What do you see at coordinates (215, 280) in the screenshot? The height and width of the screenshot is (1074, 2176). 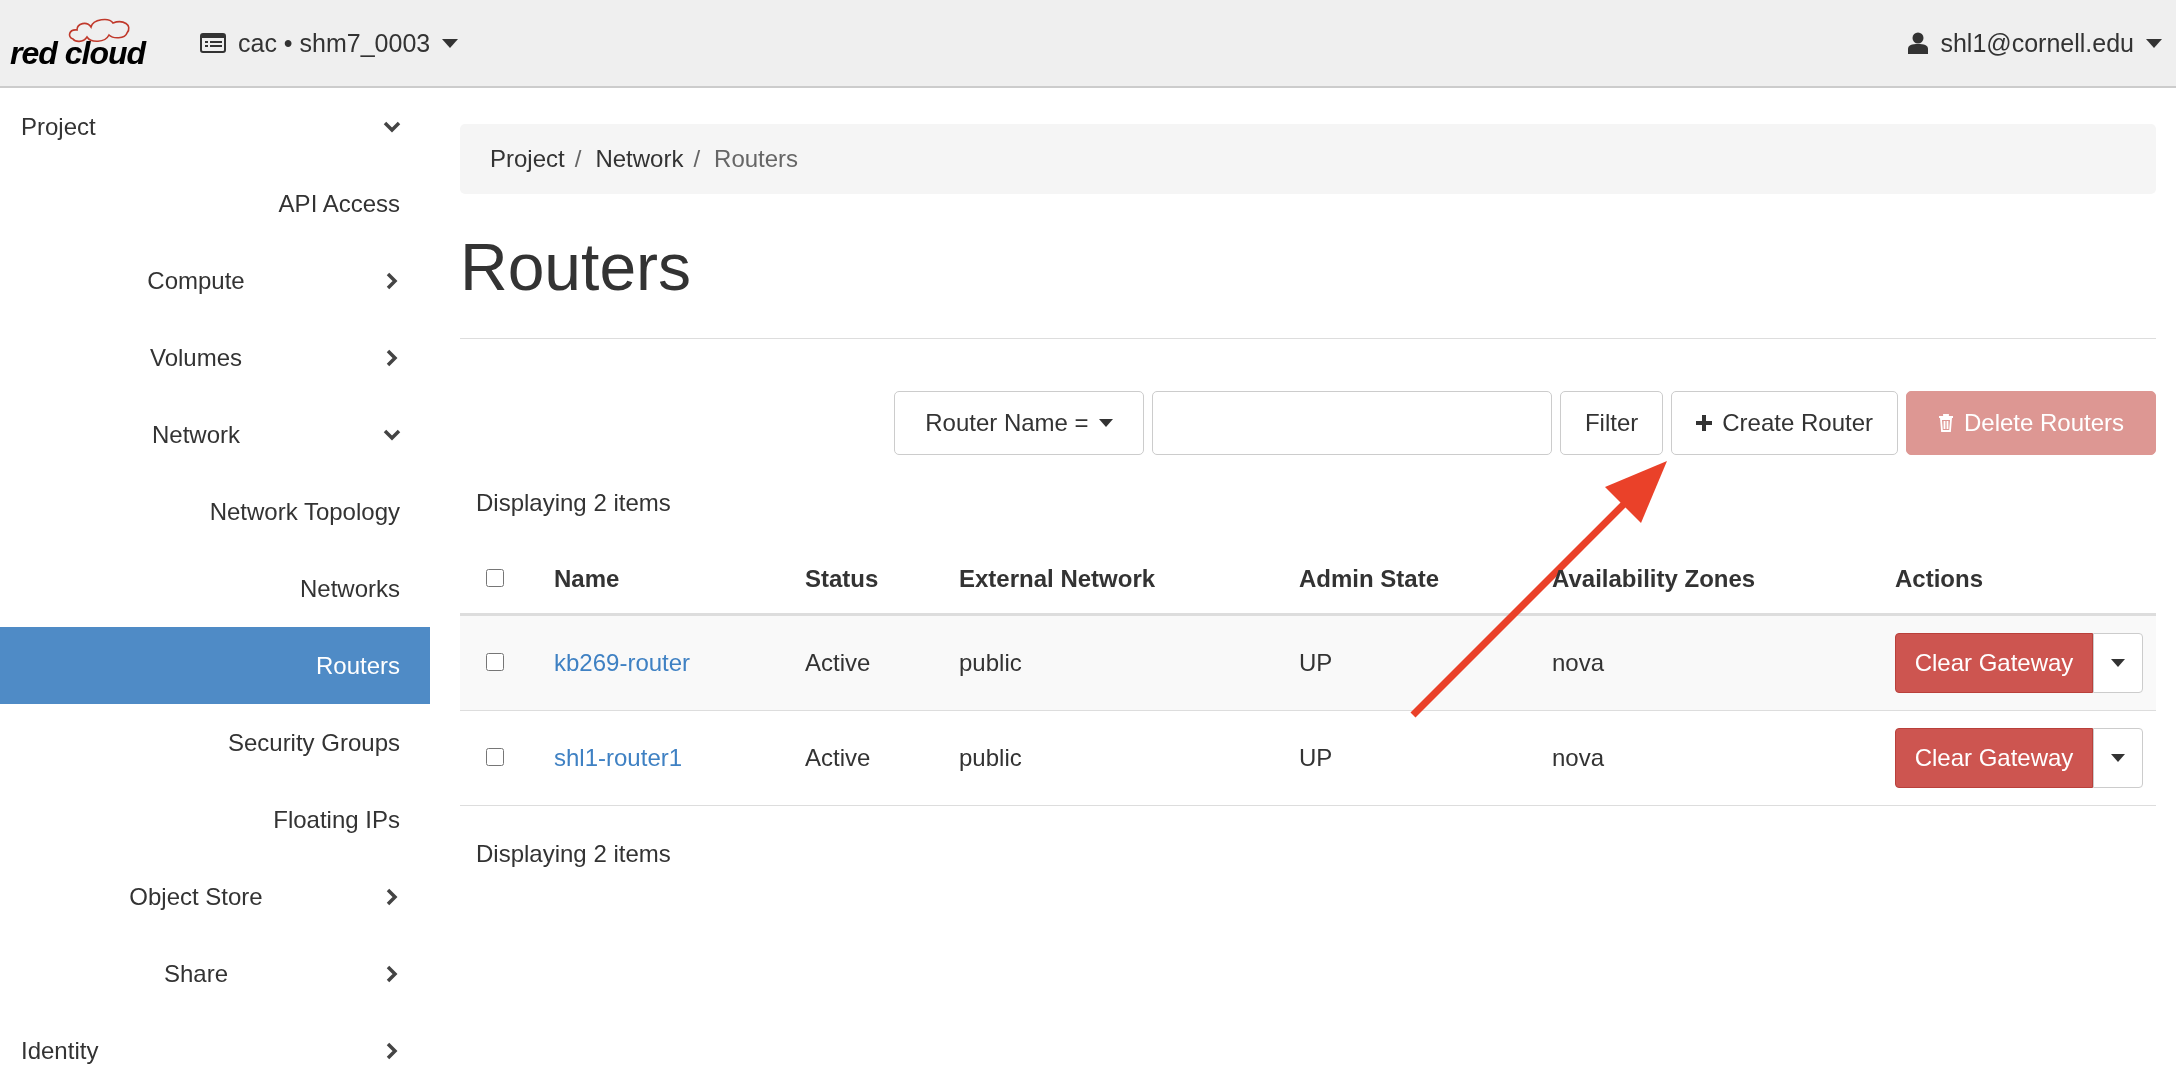 I see `sidebar-group: Compute` at bounding box center [215, 280].